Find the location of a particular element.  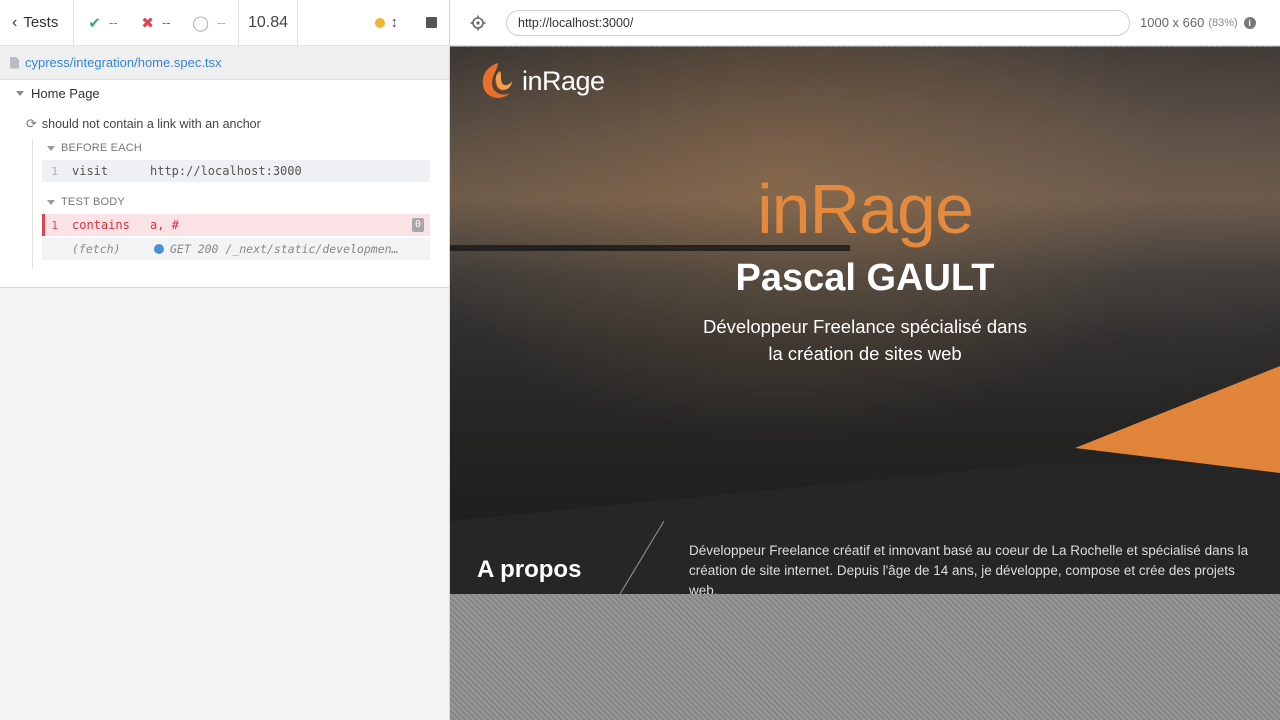

command-message: http://localhost:3000 is located at coordinates (226, 171).